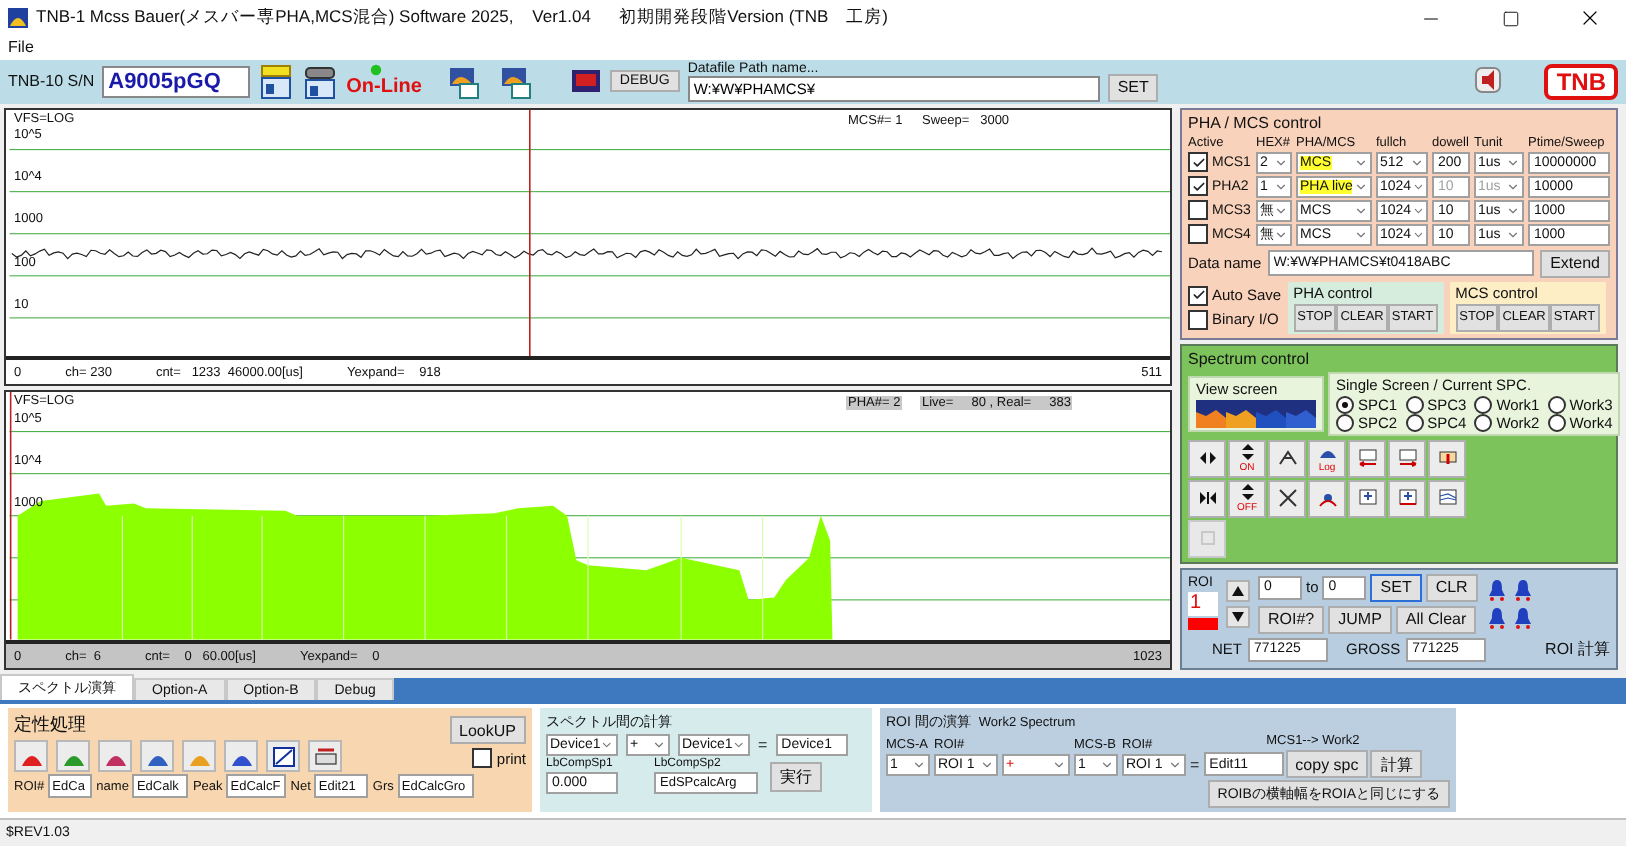  I want to click on down-button, so click(1238, 616).